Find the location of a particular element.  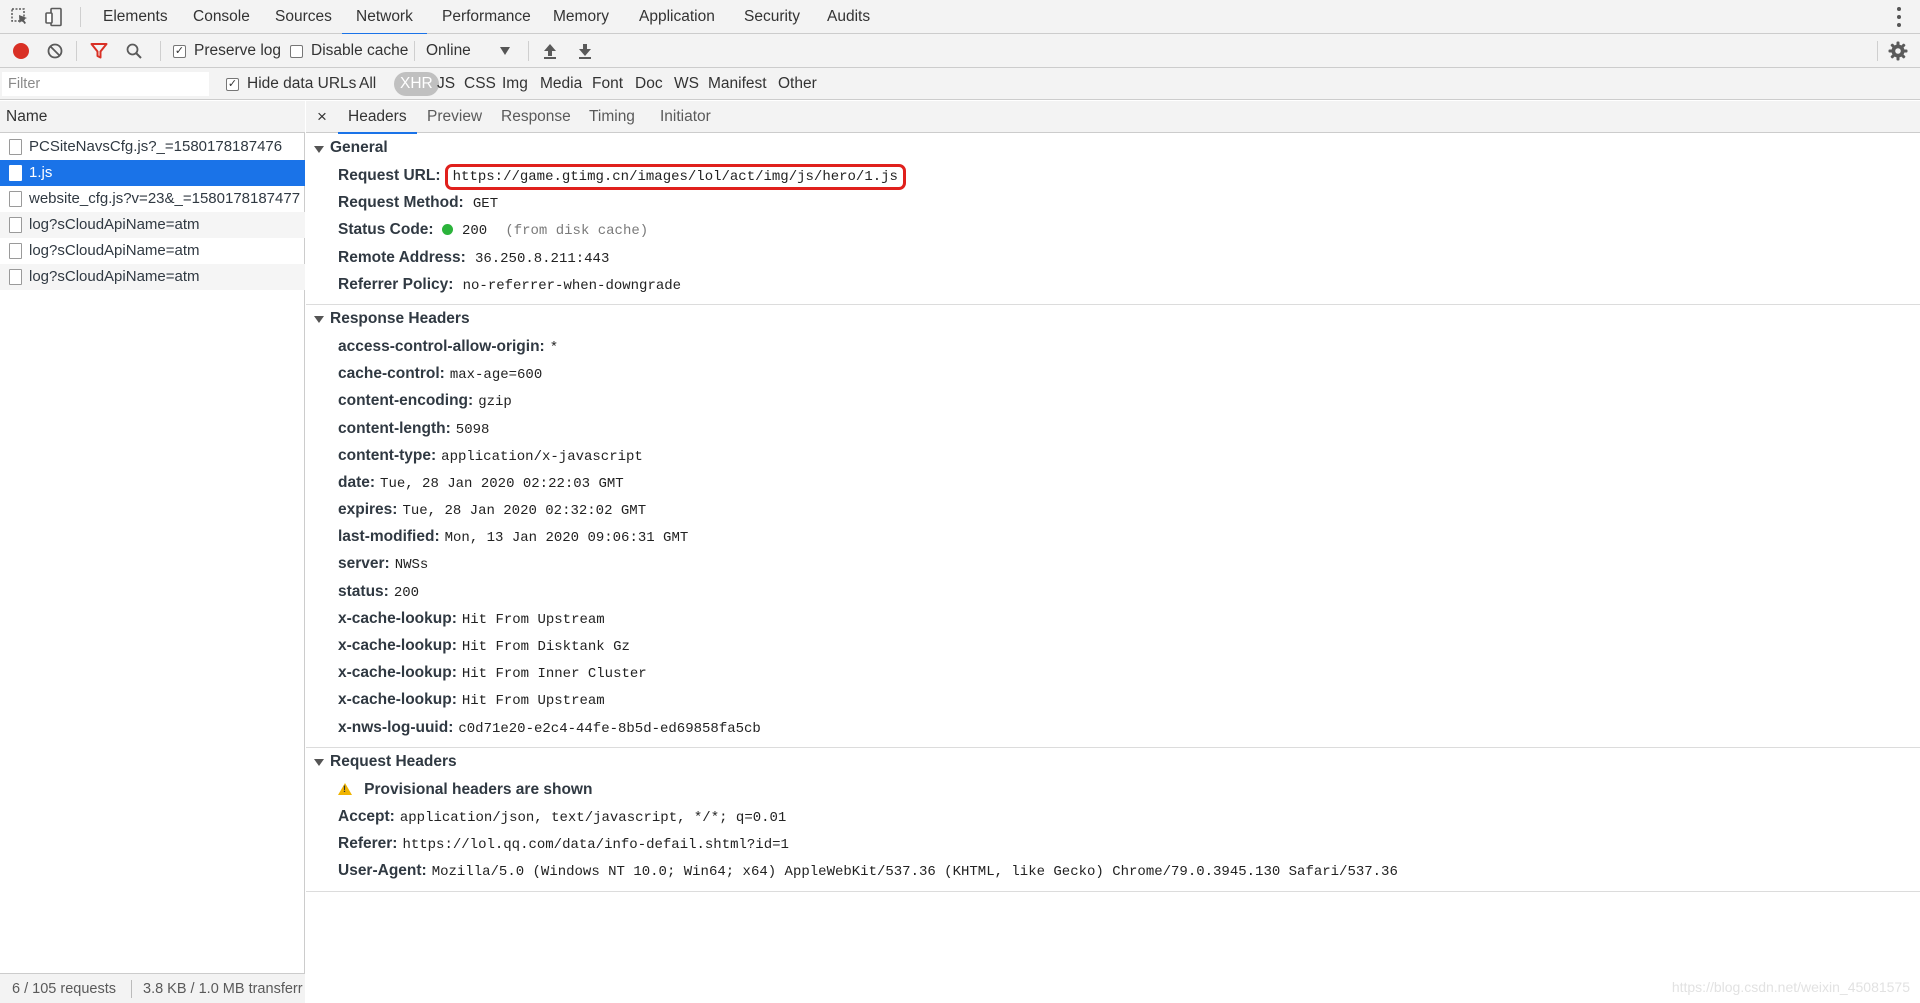

header-row: x-cache-lookup: Hit From Upstream is located at coordinates (1113, 618).